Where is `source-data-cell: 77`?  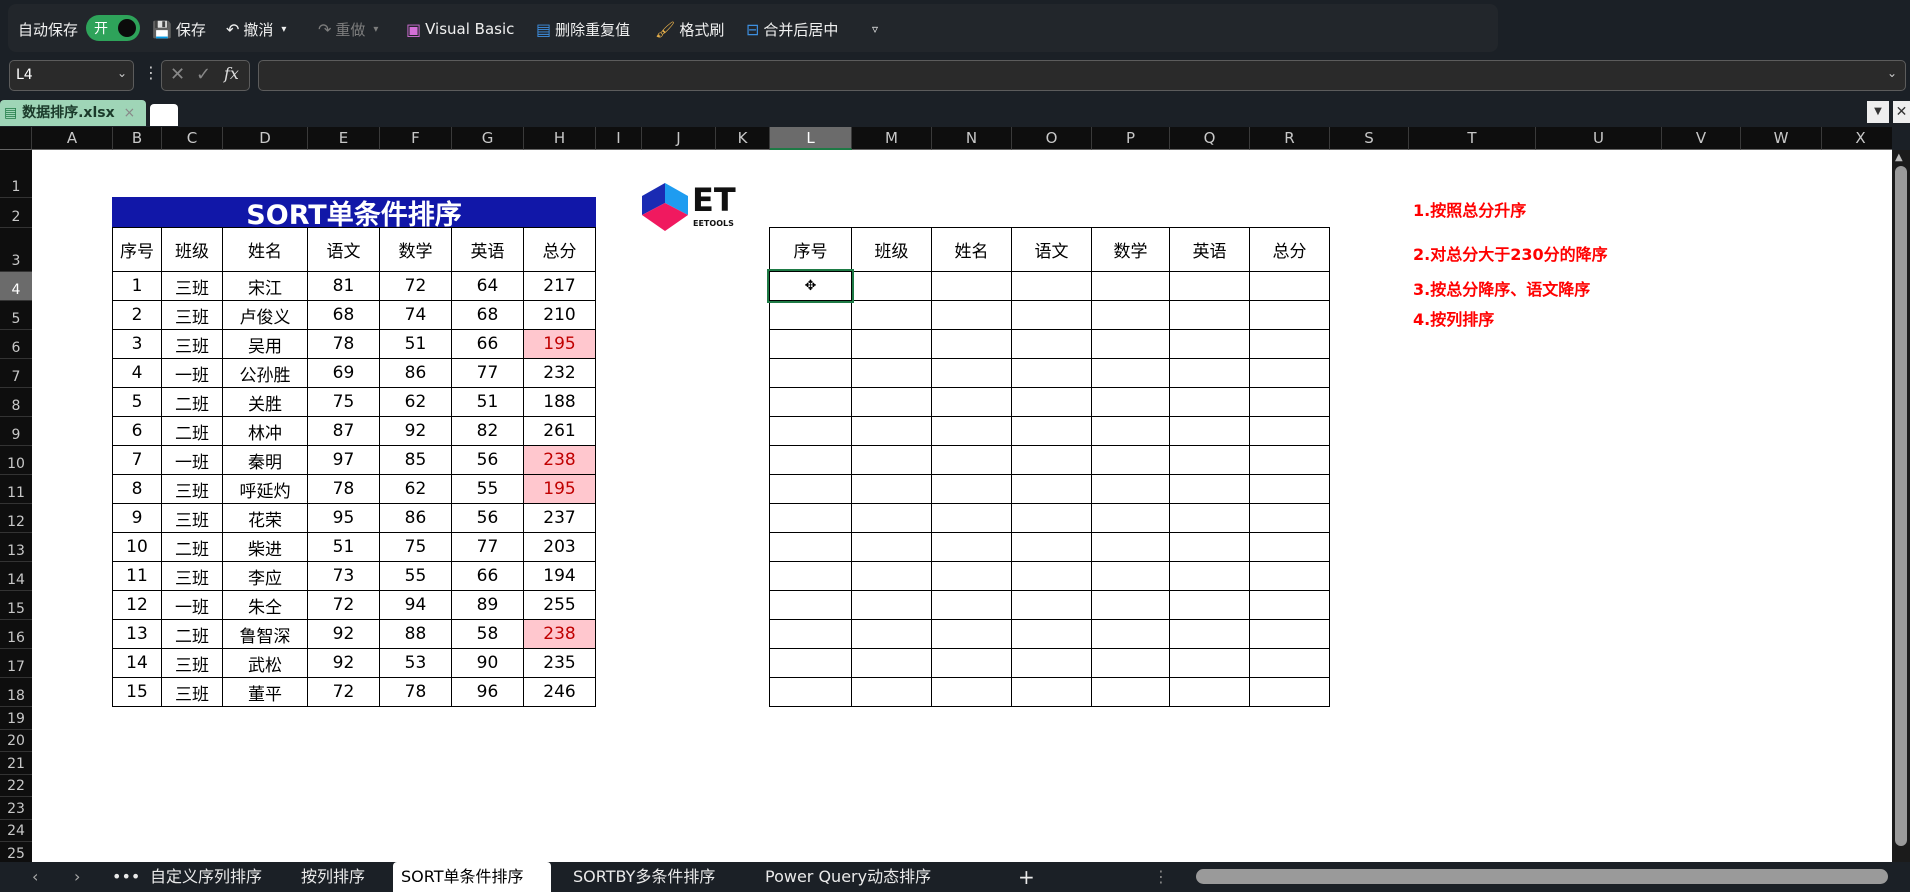
source-data-cell: 77 is located at coordinates (487, 547).